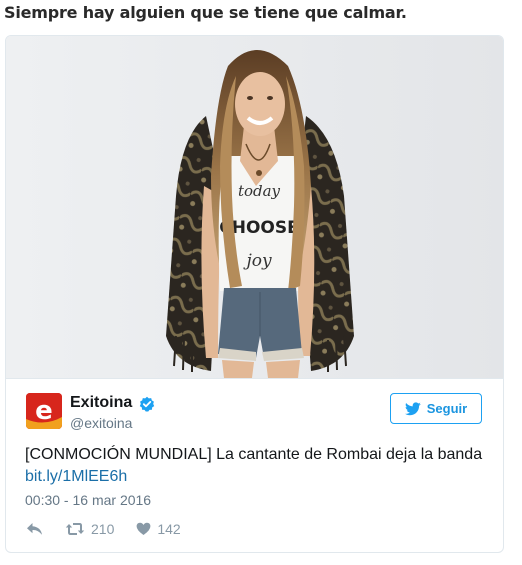 This screenshot has width=522, height=565. What do you see at coordinates (88, 500) in the screenshot?
I see `tweet-timestamp: 00:30 - 16 mar 2016` at bounding box center [88, 500].